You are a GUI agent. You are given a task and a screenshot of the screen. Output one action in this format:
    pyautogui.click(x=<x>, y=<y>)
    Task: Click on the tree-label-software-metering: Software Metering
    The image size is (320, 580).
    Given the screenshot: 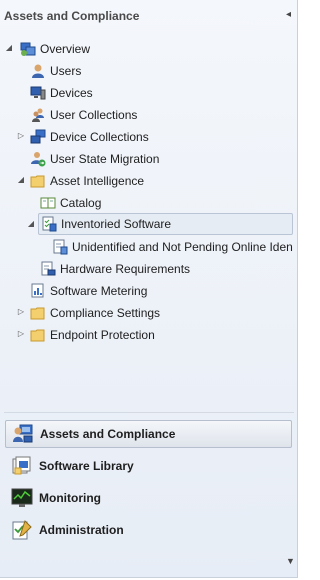 What is the action you would take?
    pyautogui.click(x=99, y=291)
    